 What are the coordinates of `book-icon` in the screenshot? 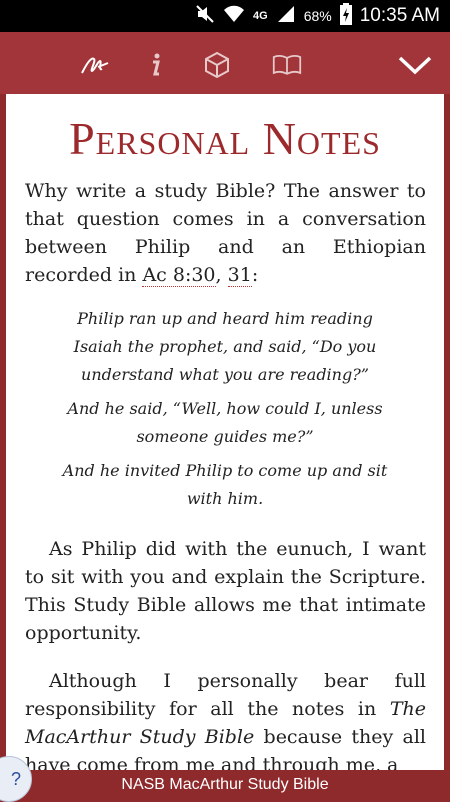 It's located at (287, 65).